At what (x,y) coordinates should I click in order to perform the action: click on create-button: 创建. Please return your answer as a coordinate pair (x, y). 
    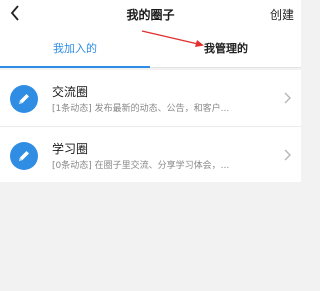
    Looking at the image, I should click on (282, 14).